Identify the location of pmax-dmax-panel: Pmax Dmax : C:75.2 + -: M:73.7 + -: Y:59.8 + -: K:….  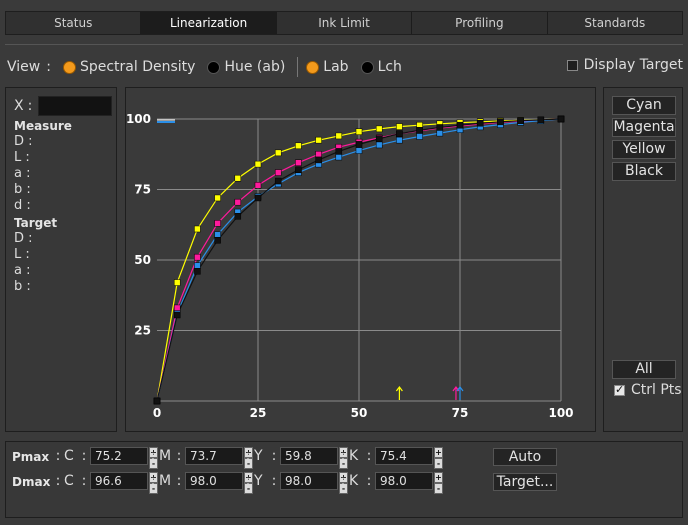
(344, 479).